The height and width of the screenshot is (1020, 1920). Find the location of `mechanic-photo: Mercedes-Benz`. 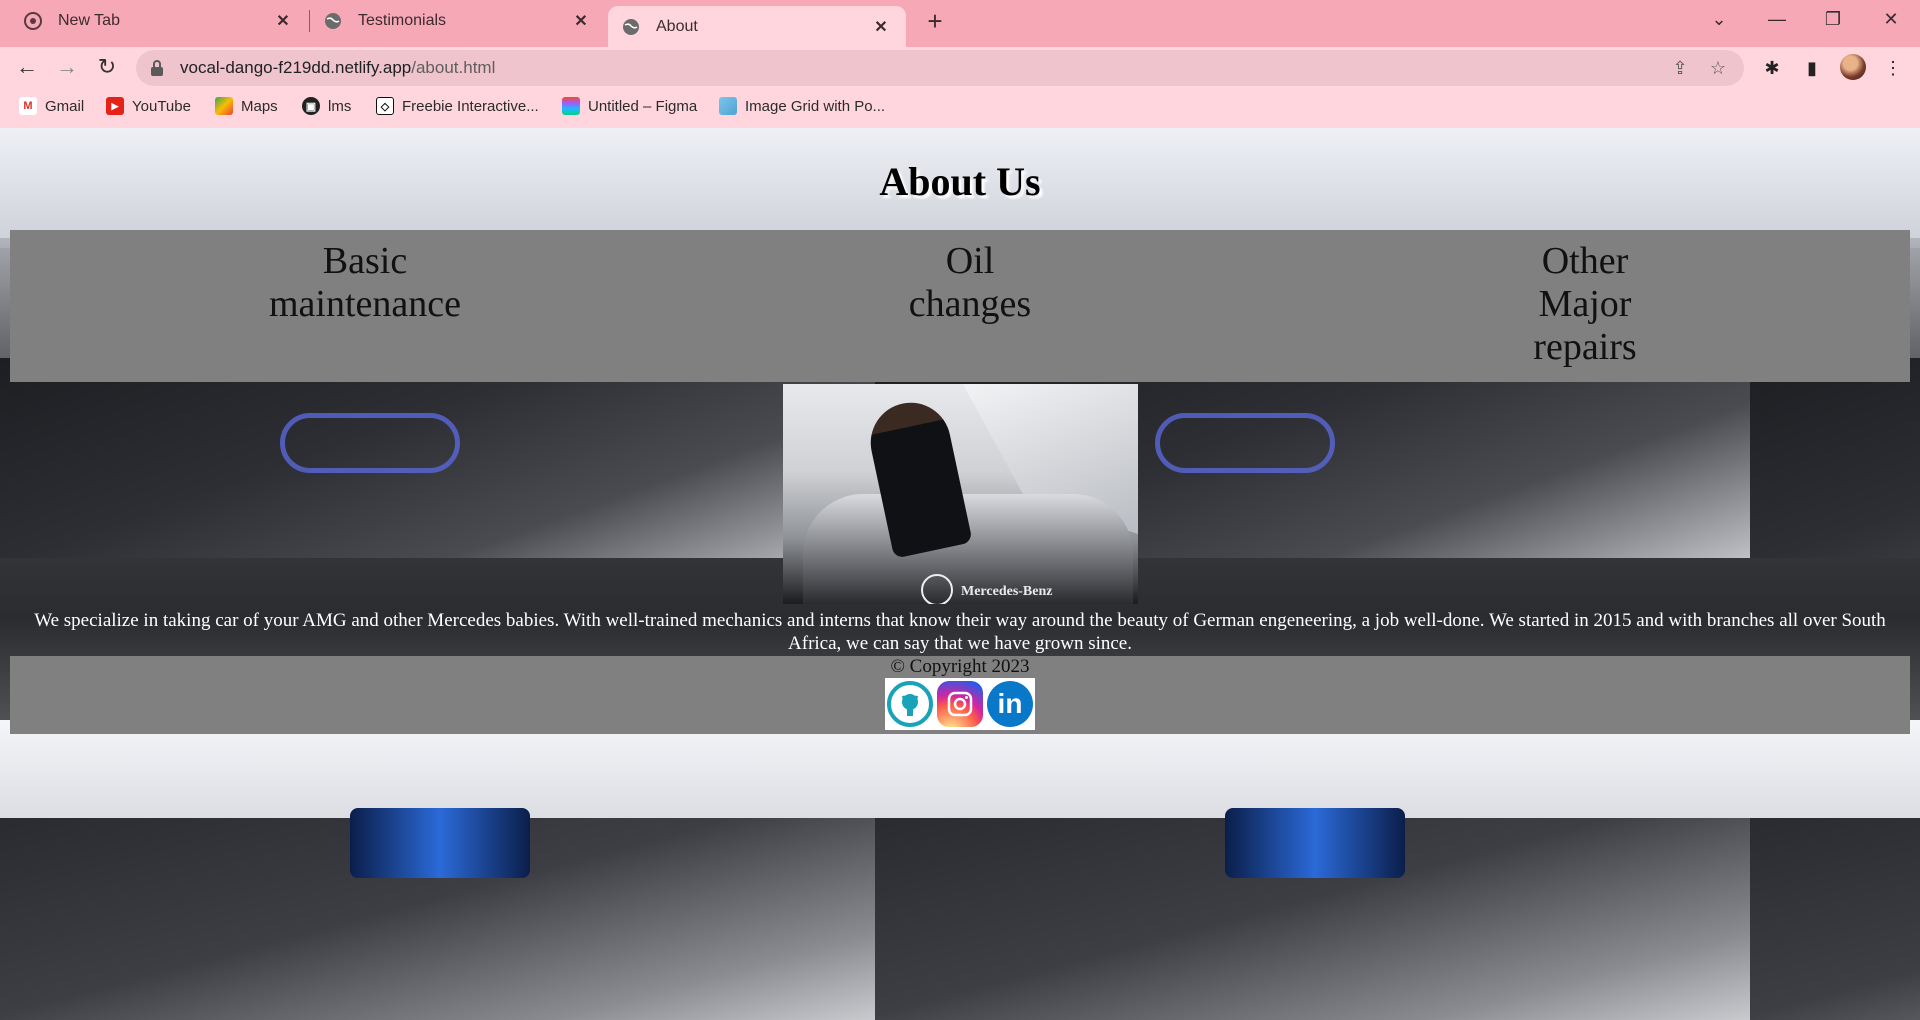

mechanic-photo: Mercedes-Benz is located at coordinates (960, 494).